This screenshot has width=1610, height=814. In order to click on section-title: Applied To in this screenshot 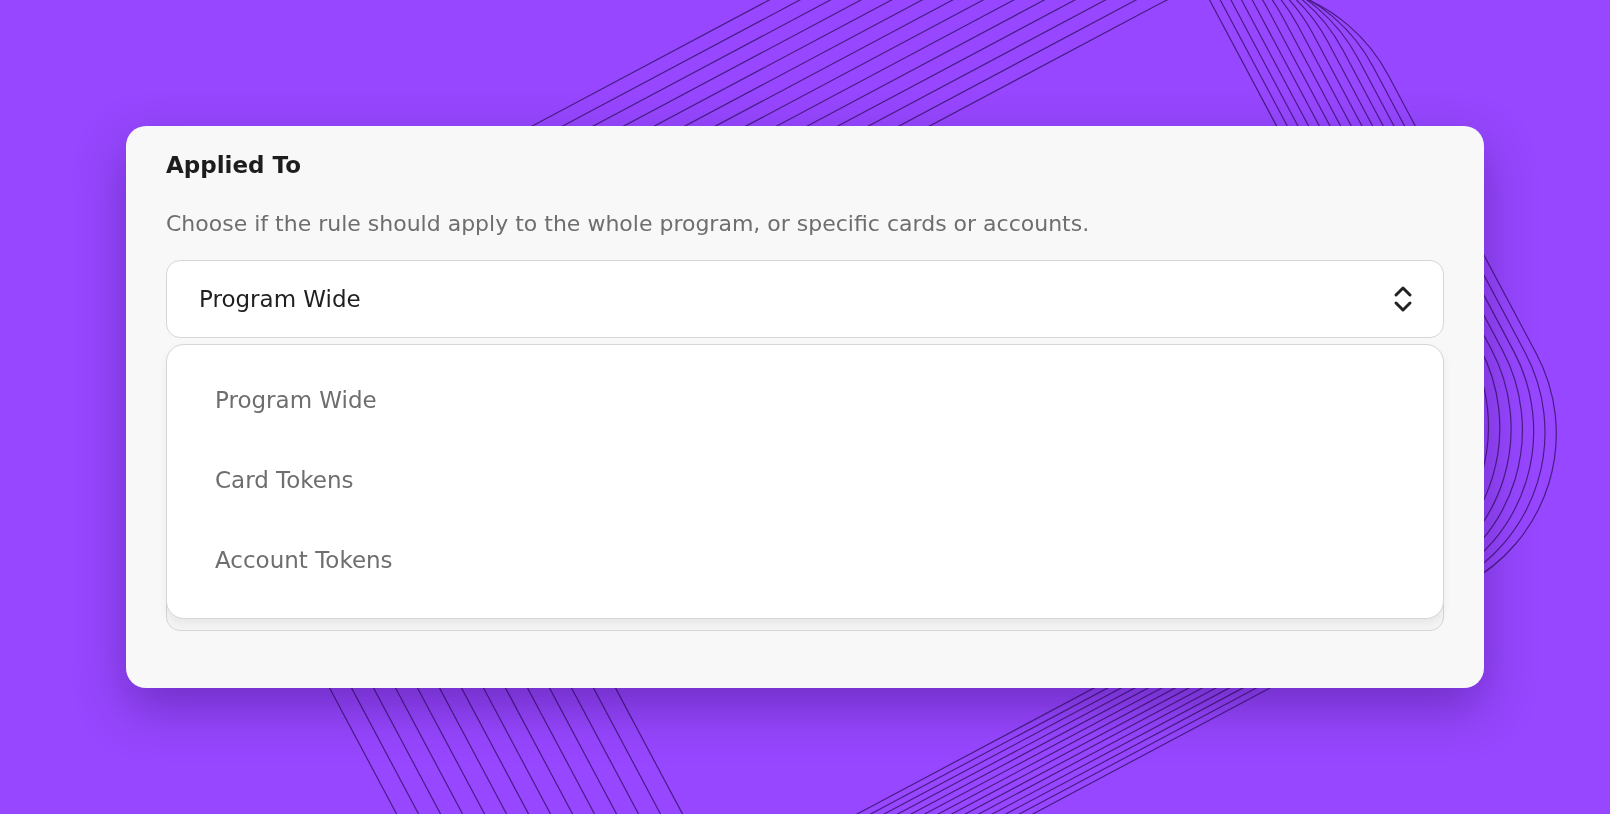, I will do `click(234, 165)`.